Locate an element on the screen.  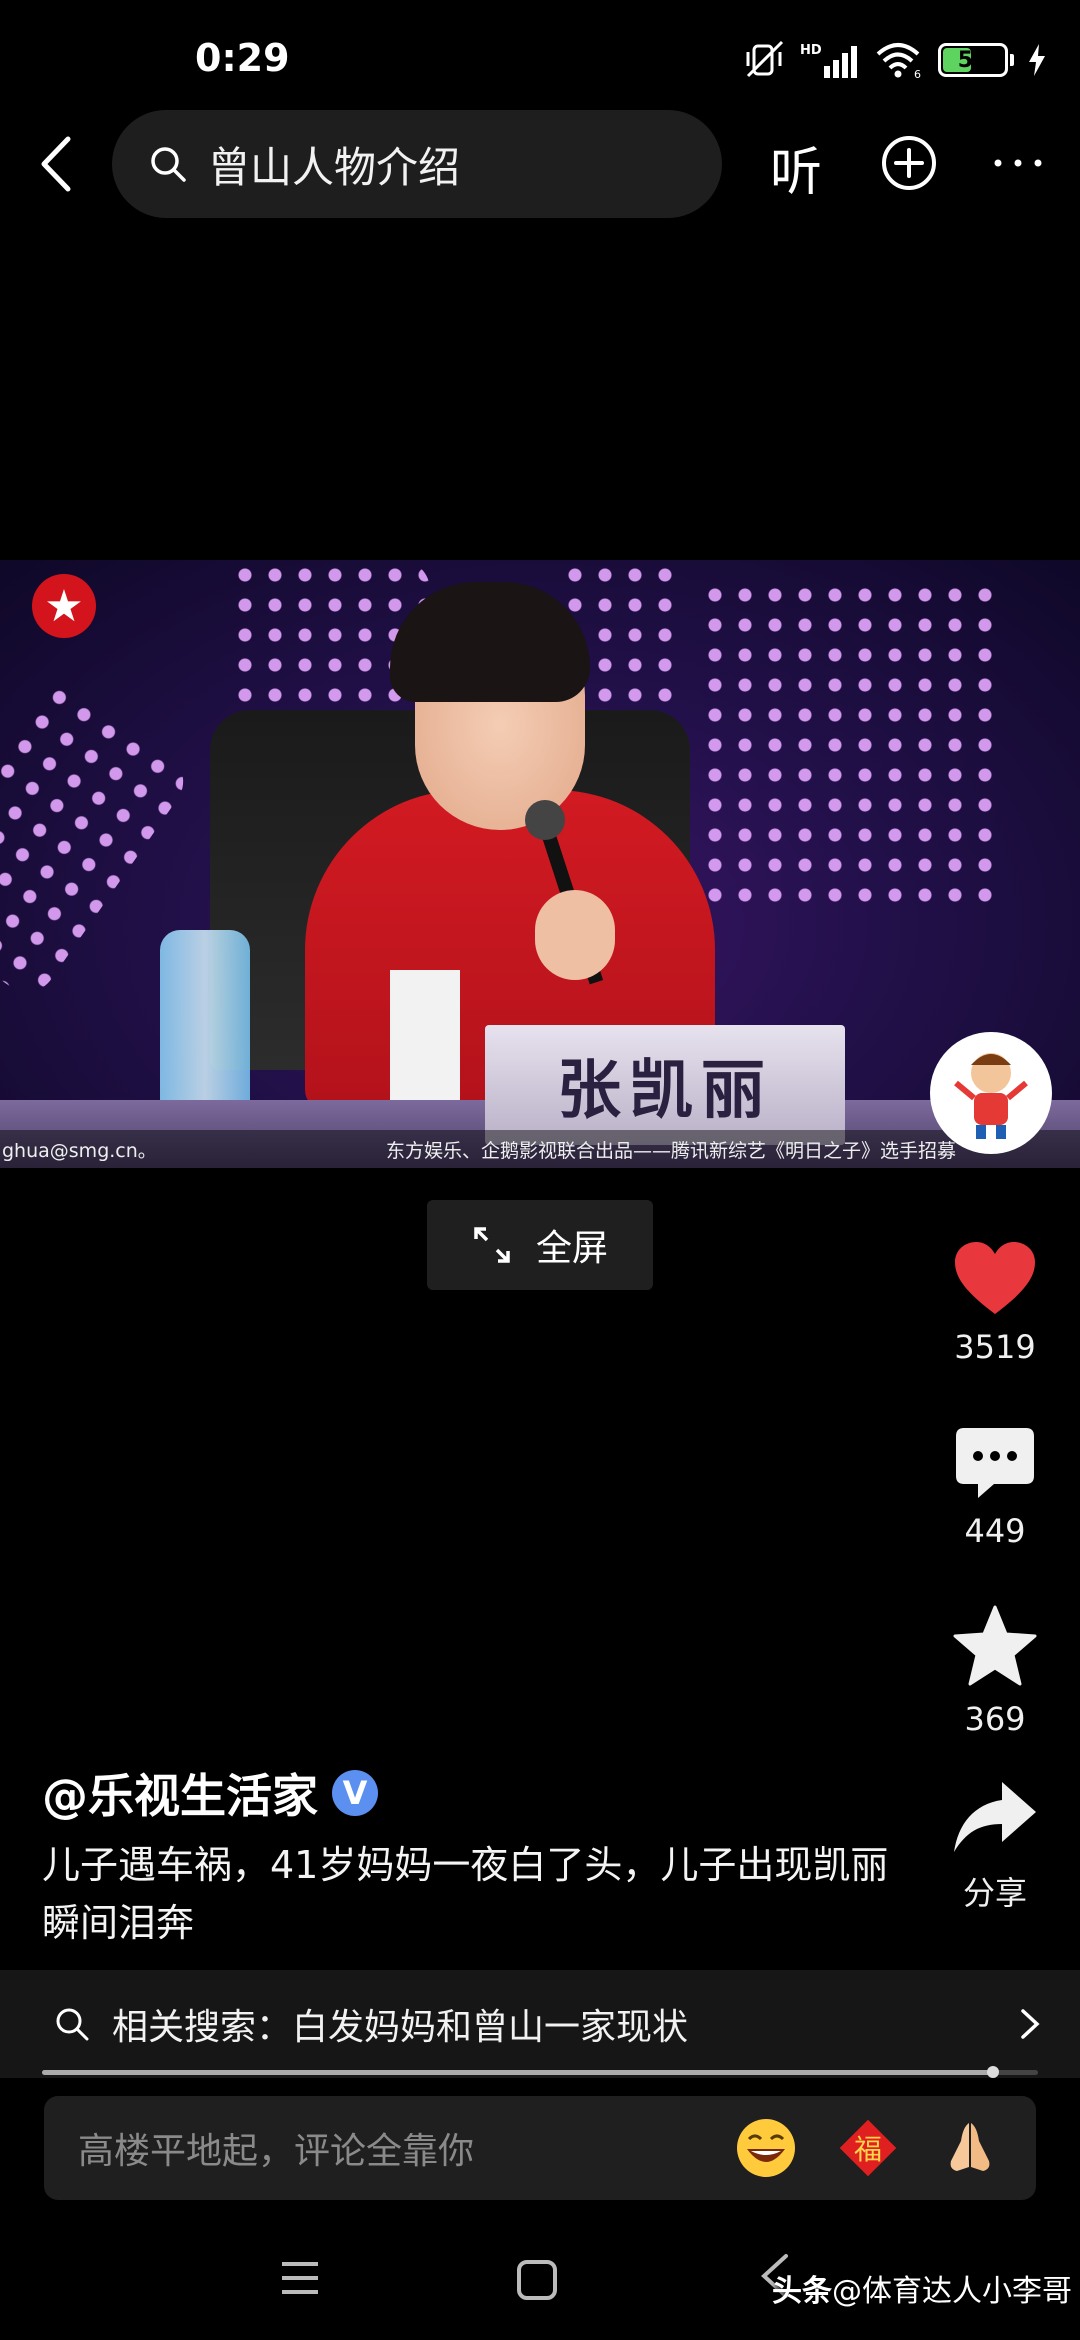
wifi-sub-label: 6 is located at coordinates (917, 74).